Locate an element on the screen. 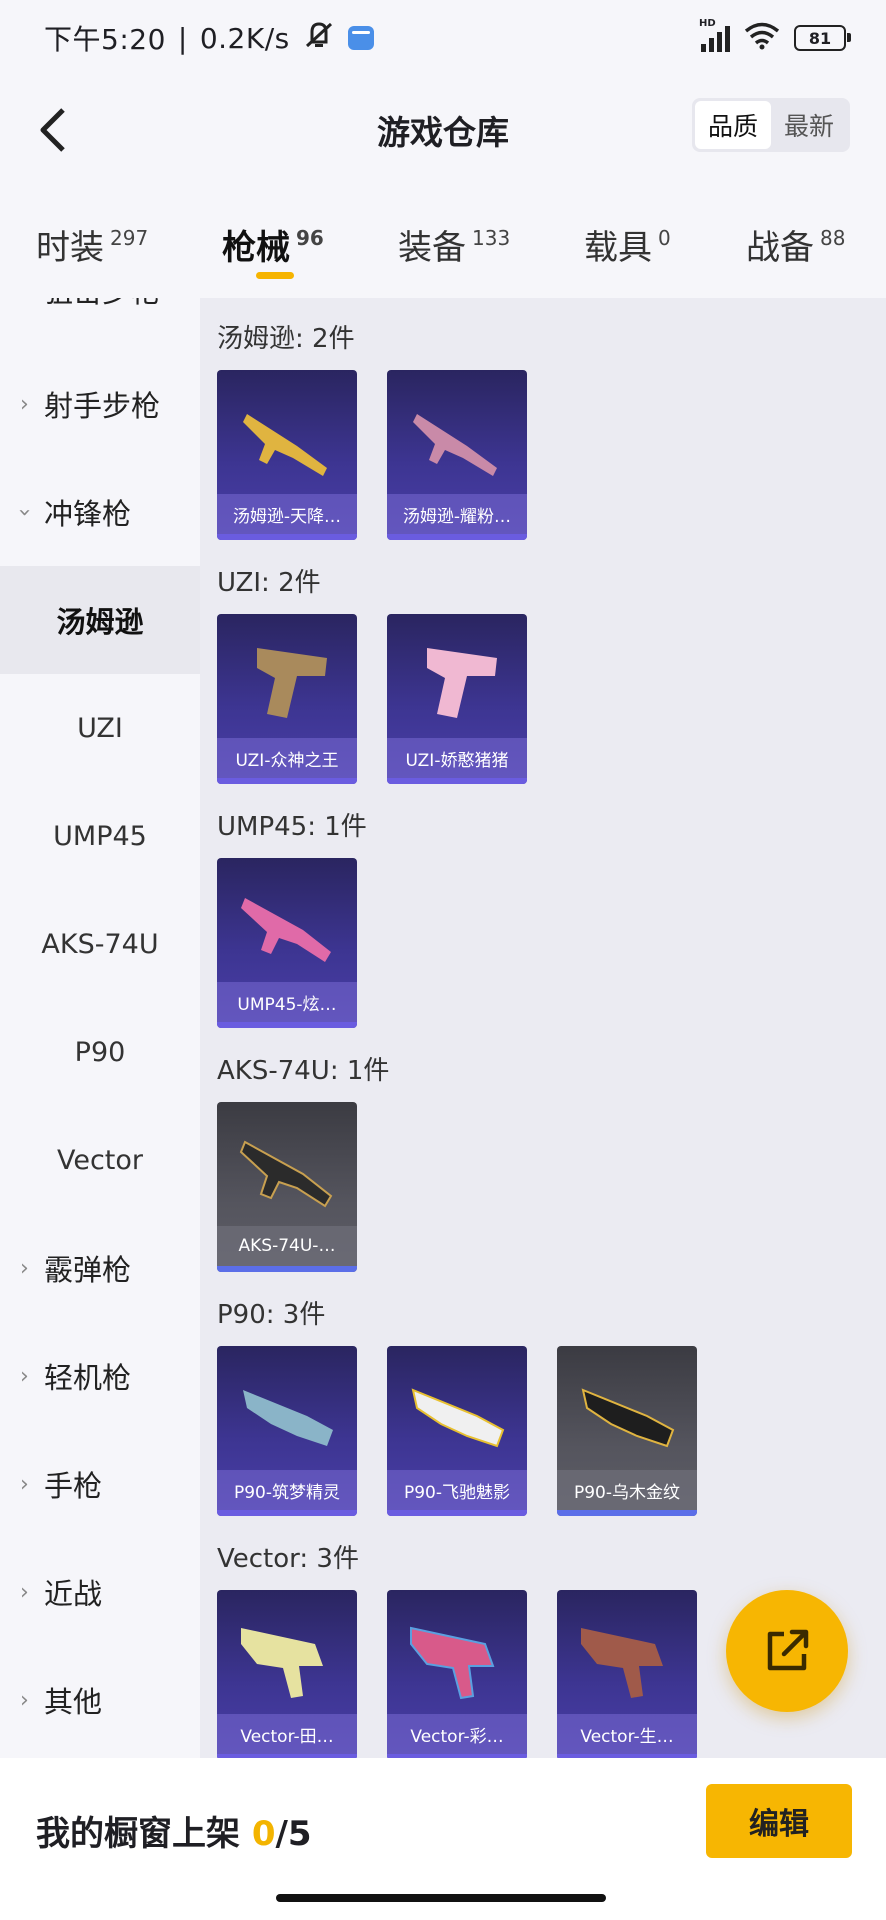 The width and height of the screenshot is (886, 1920). status-right: HD 81 is located at coordinates (775, 36).